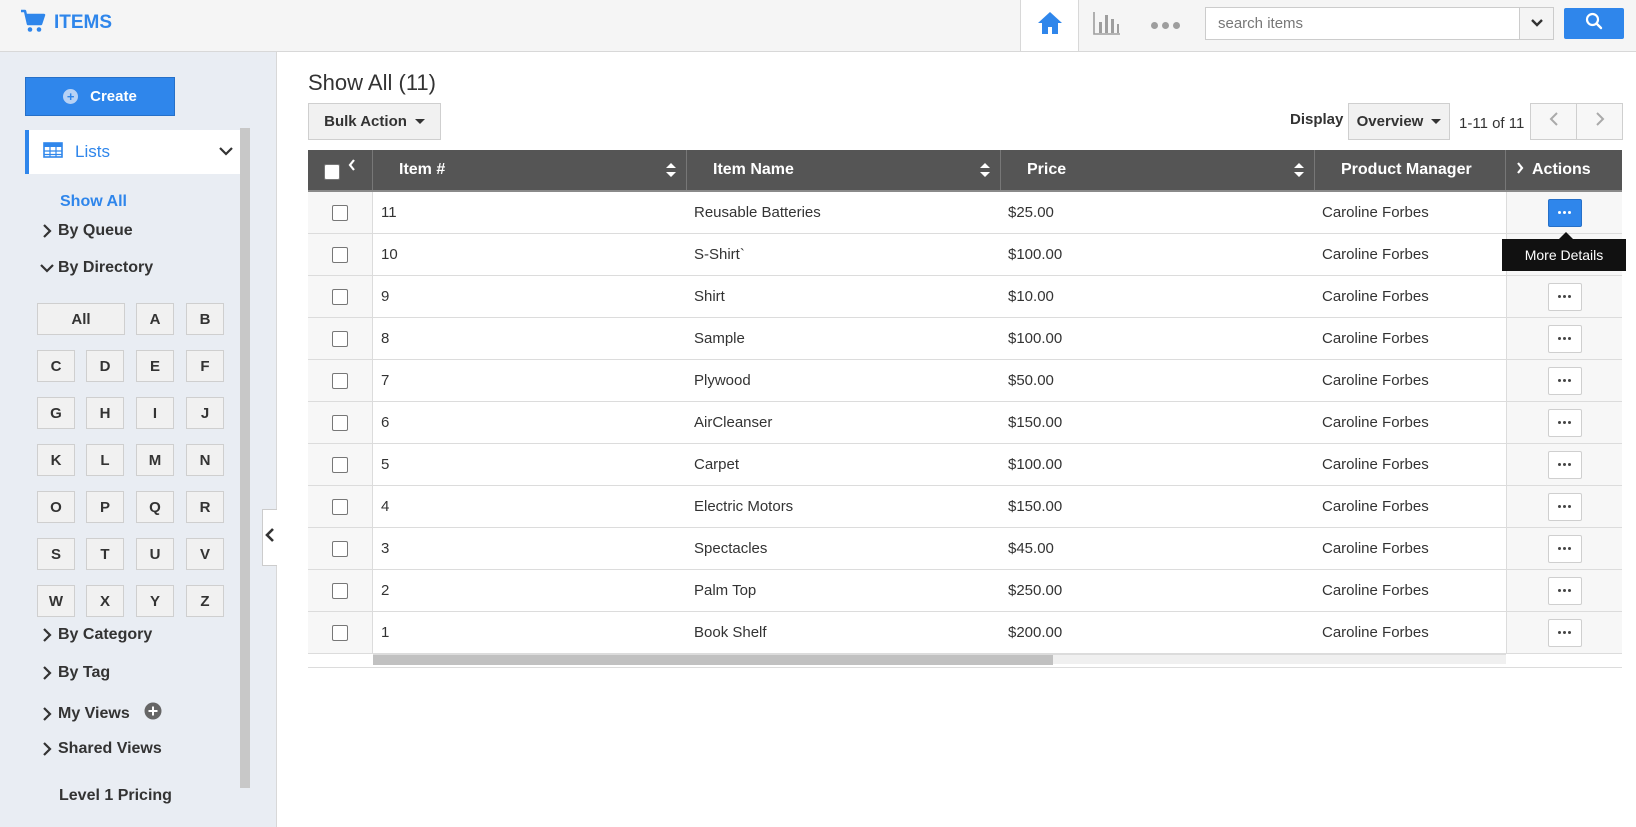  What do you see at coordinates (844, 212) in the screenshot?
I see `item-name-cell: Reusable Batteries` at bounding box center [844, 212].